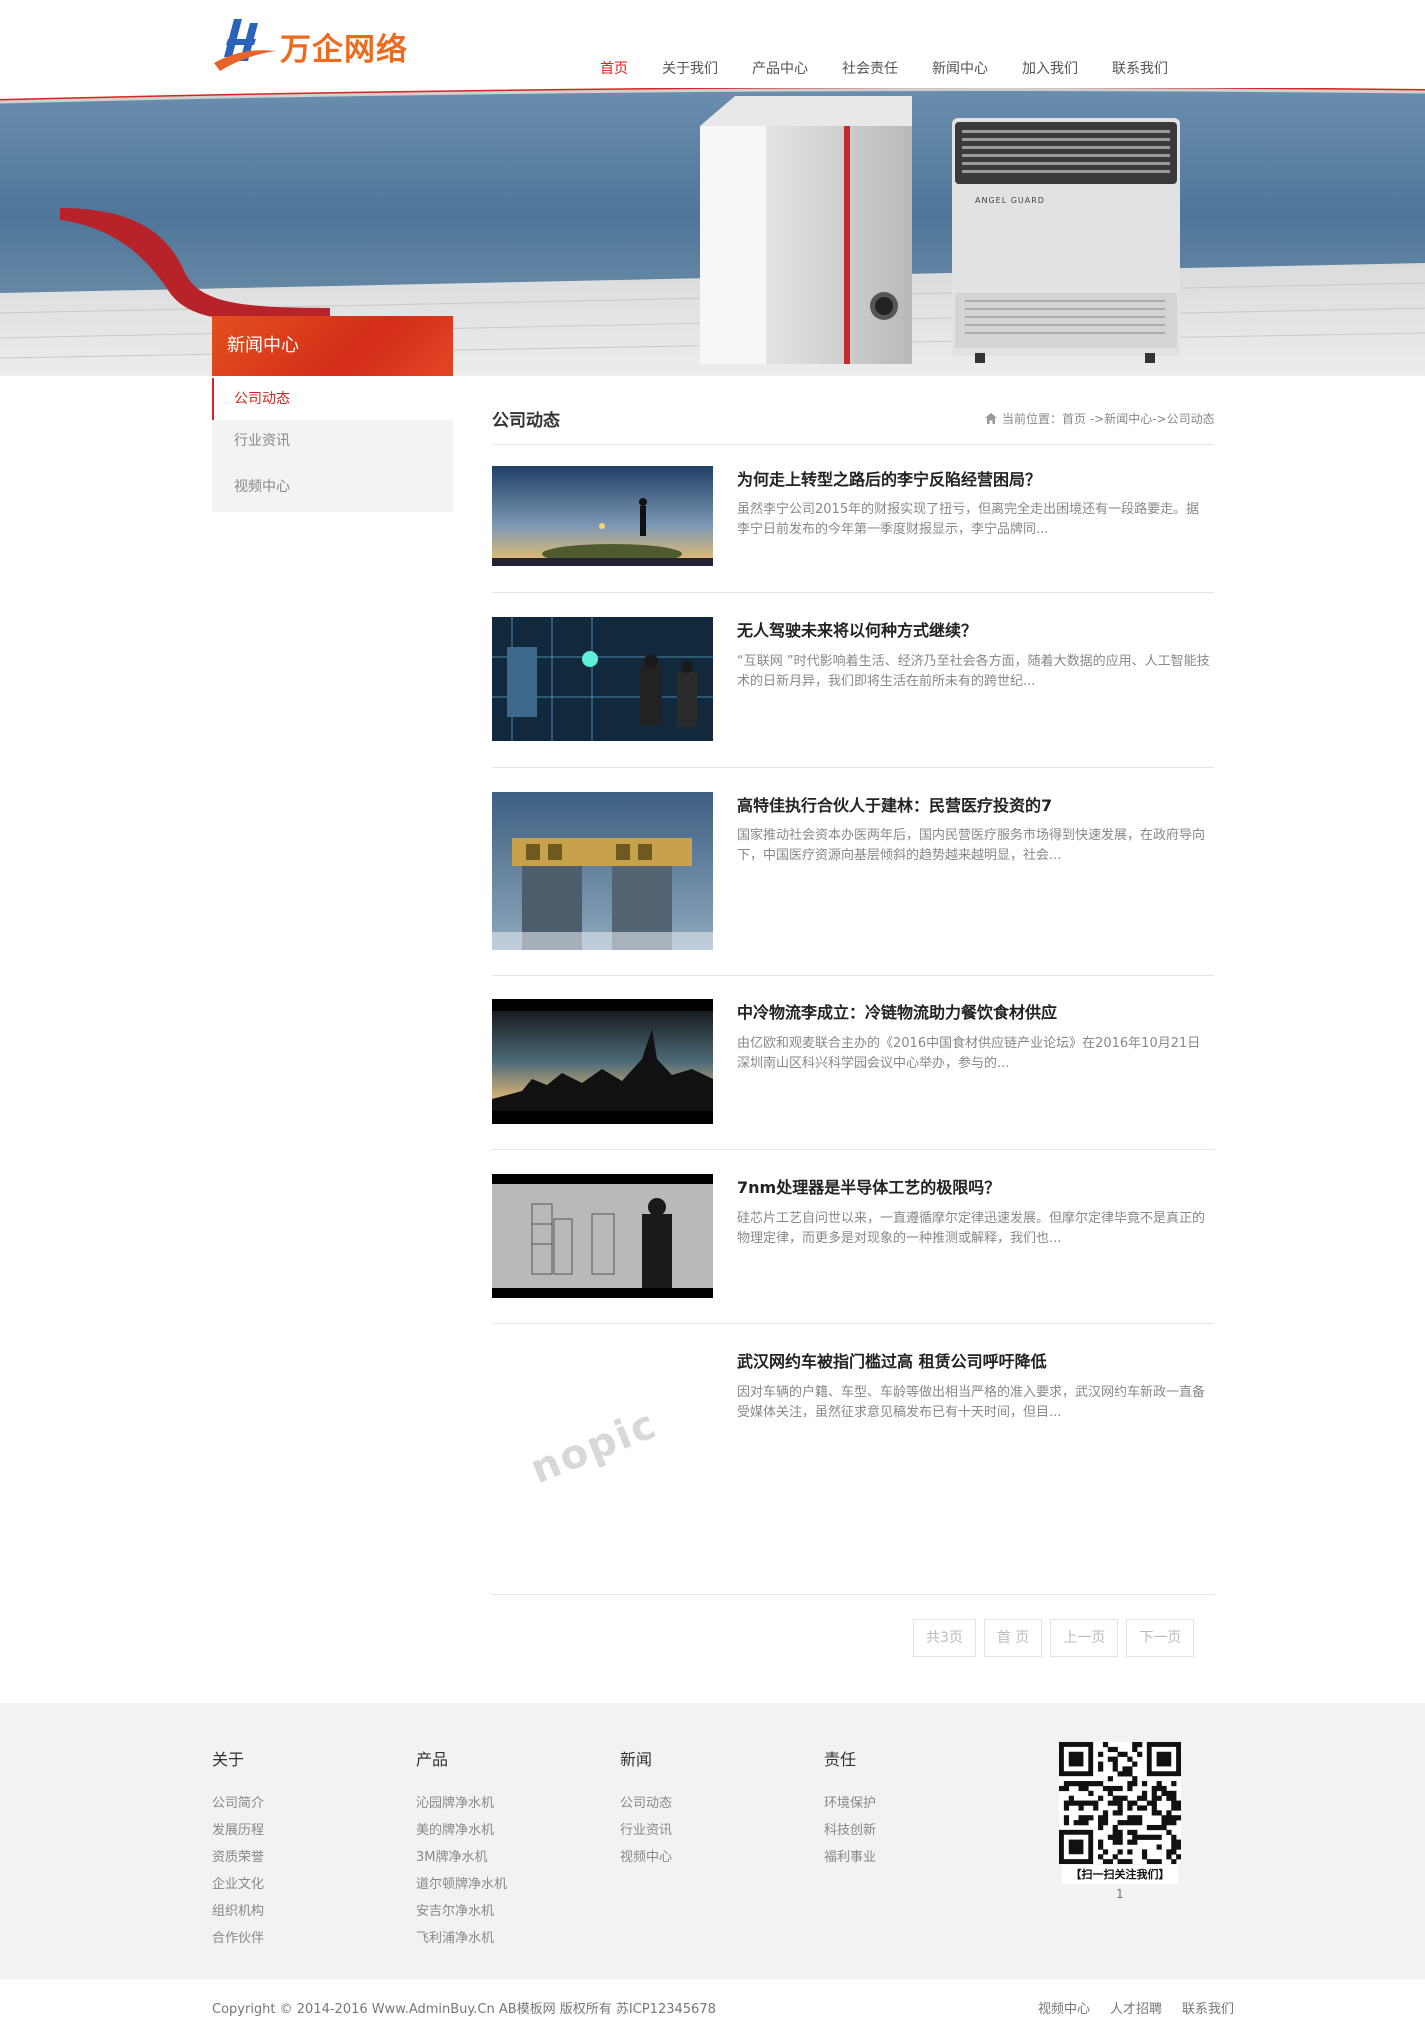  I want to click on footer-link: 资质荣誉, so click(238, 1857).